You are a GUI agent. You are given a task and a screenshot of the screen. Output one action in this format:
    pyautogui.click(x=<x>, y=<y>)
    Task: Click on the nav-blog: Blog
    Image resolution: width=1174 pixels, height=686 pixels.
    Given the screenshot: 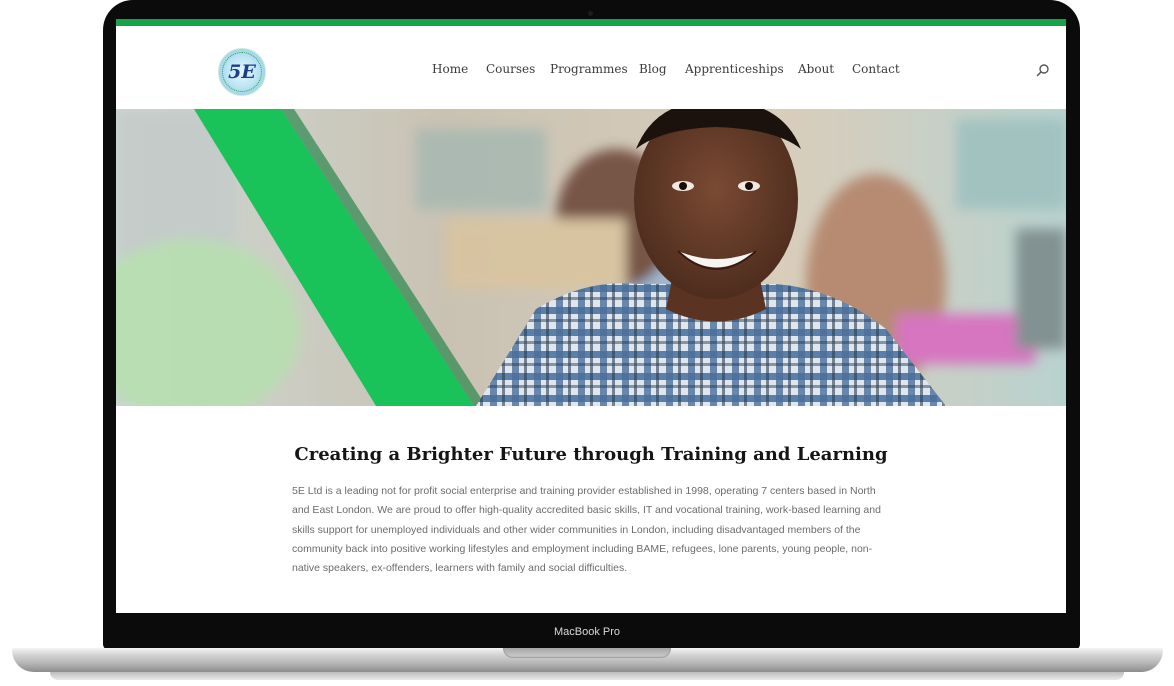 What is the action you would take?
    pyautogui.click(x=653, y=69)
    